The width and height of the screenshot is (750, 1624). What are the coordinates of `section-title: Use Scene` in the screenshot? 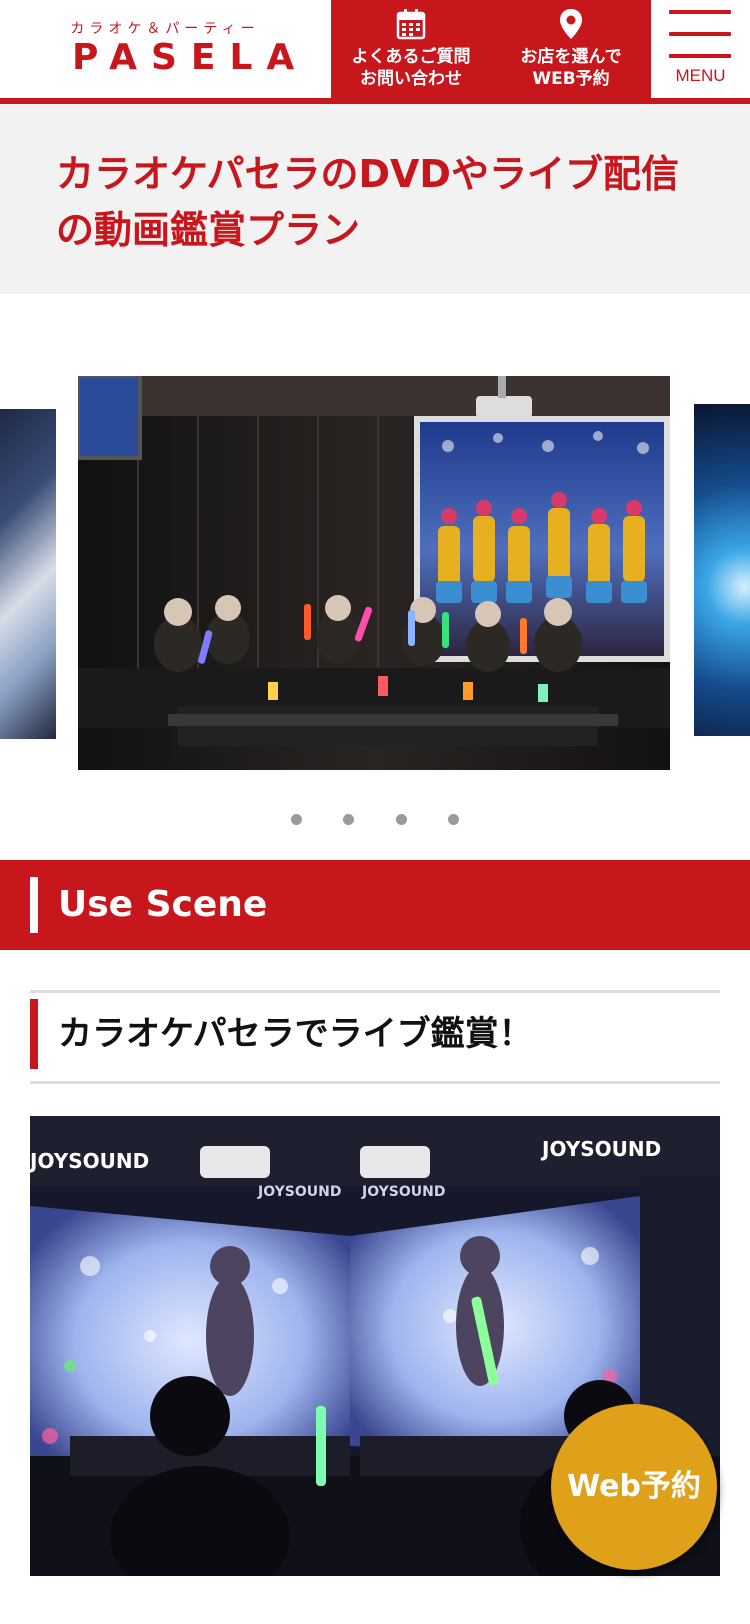 It's located at (163, 904).